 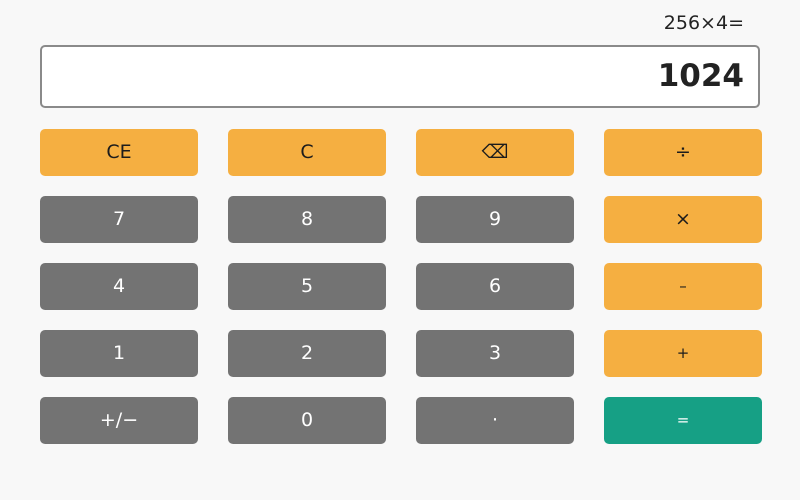 What do you see at coordinates (683, 353) in the screenshot?
I see `add-button: +` at bounding box center [683, 353].